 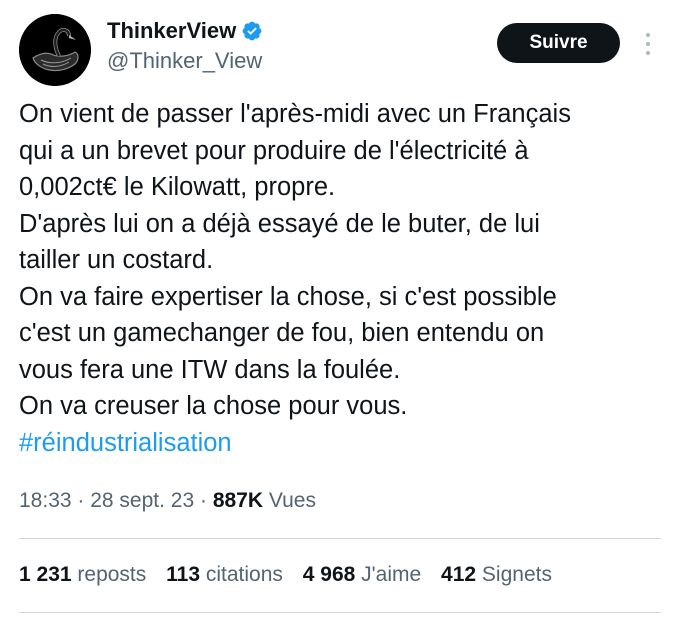 What do you see at coordinates (213, 406) in the screenshot?
I see `tweet-line: On va creuser la chose pour vous.` at bounding box center [213, 406].